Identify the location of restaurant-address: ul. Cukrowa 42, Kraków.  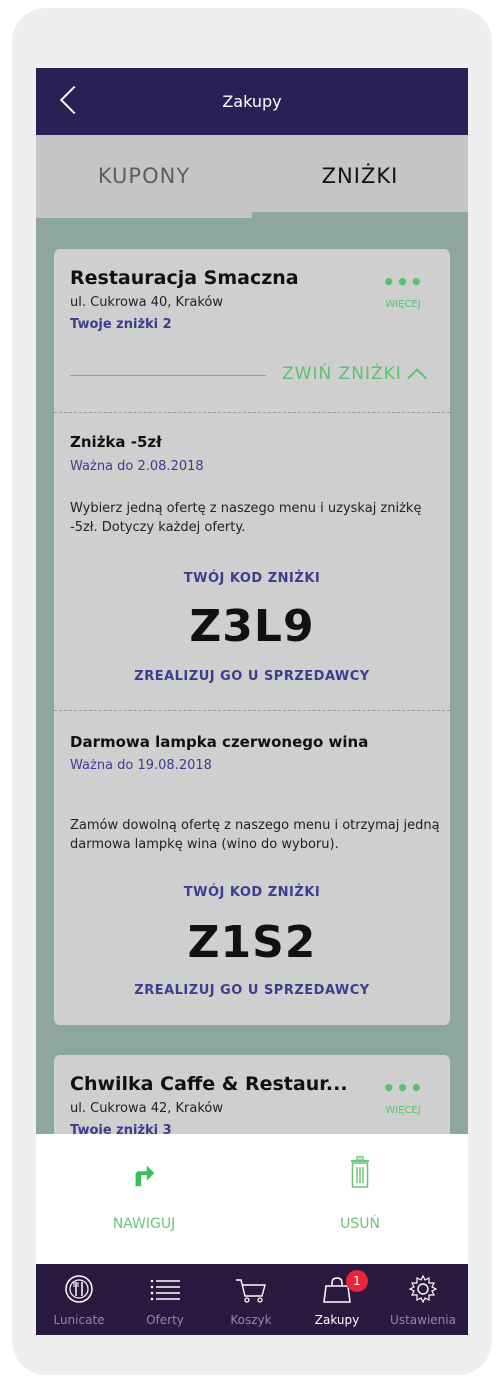
(146, 1108).